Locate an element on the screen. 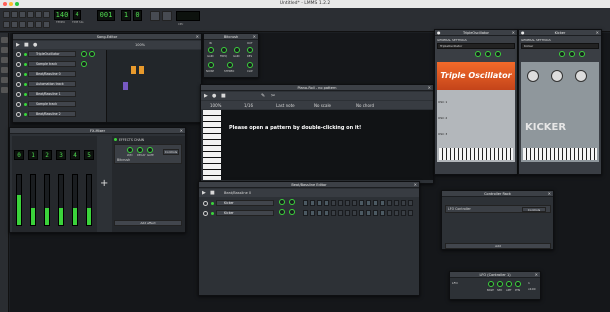  track-name: TripleOscillator is located at coordinates (52, 54).